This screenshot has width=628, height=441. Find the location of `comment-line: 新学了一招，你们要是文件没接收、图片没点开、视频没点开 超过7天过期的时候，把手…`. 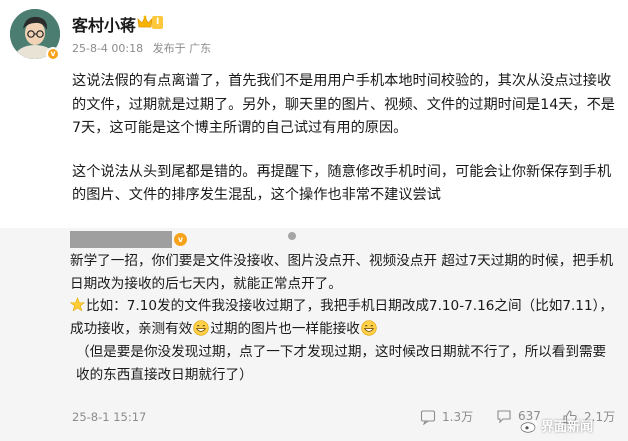

comment-line: 新学了一招，你们要是文件没接收、图片没点开、视频没点开 超过7天过期的时候，把手… is located at coordinates (342, 272).